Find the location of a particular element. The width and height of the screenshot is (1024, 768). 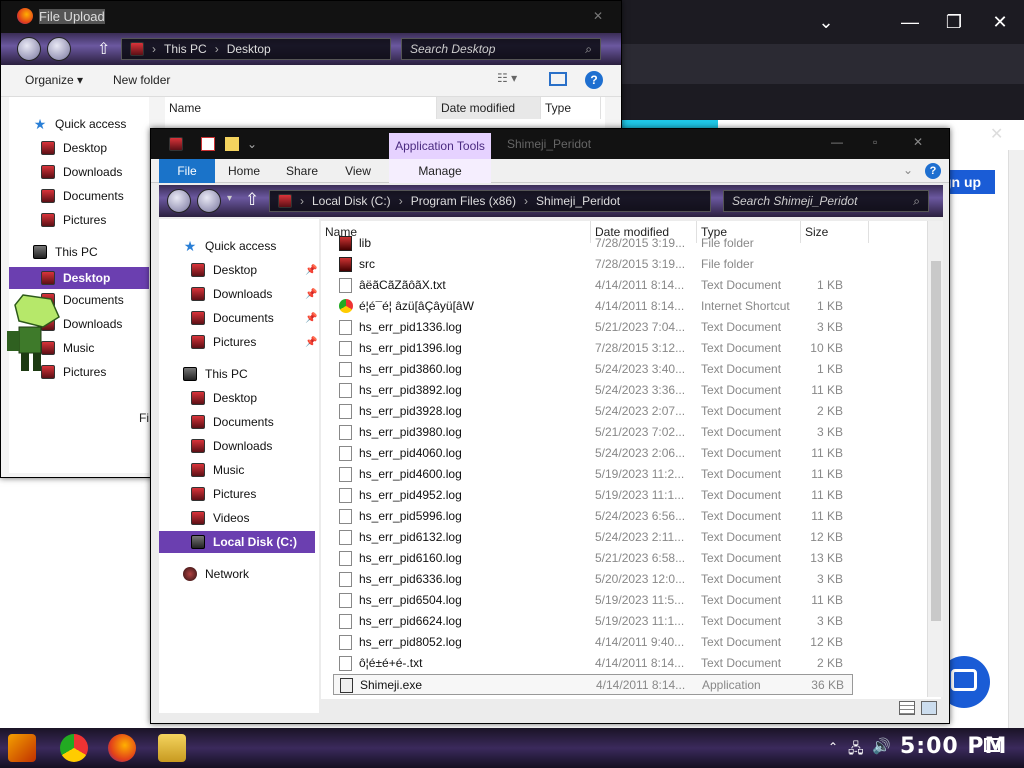

sidebar-network: Network is located at coordinates (216, 574).